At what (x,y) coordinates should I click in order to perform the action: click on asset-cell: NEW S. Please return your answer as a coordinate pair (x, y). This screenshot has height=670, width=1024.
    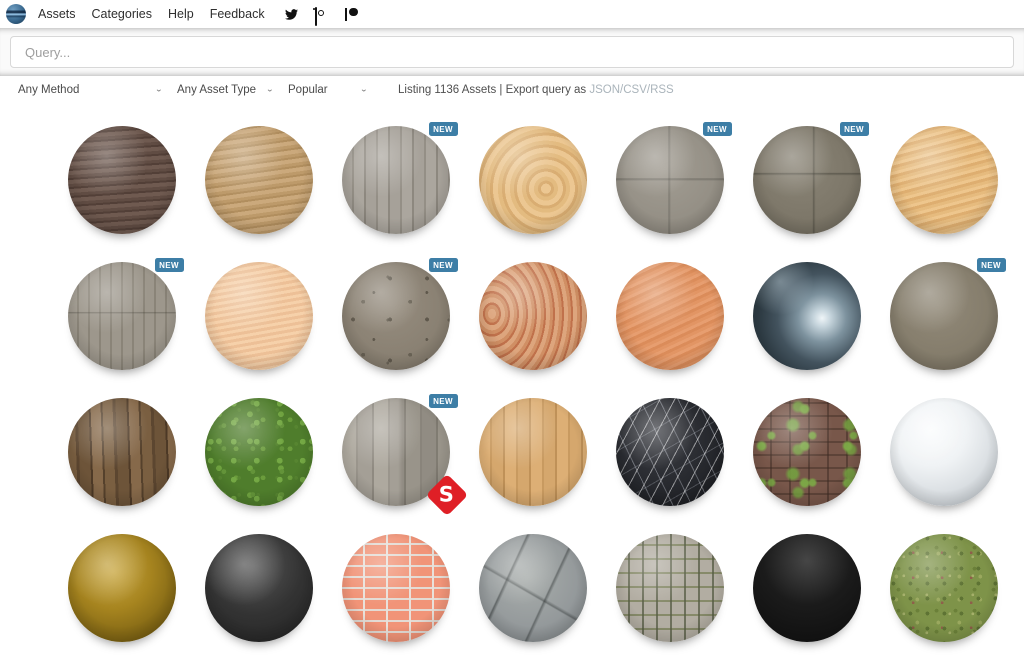
    Looking at the image, I should click on (397, 464).